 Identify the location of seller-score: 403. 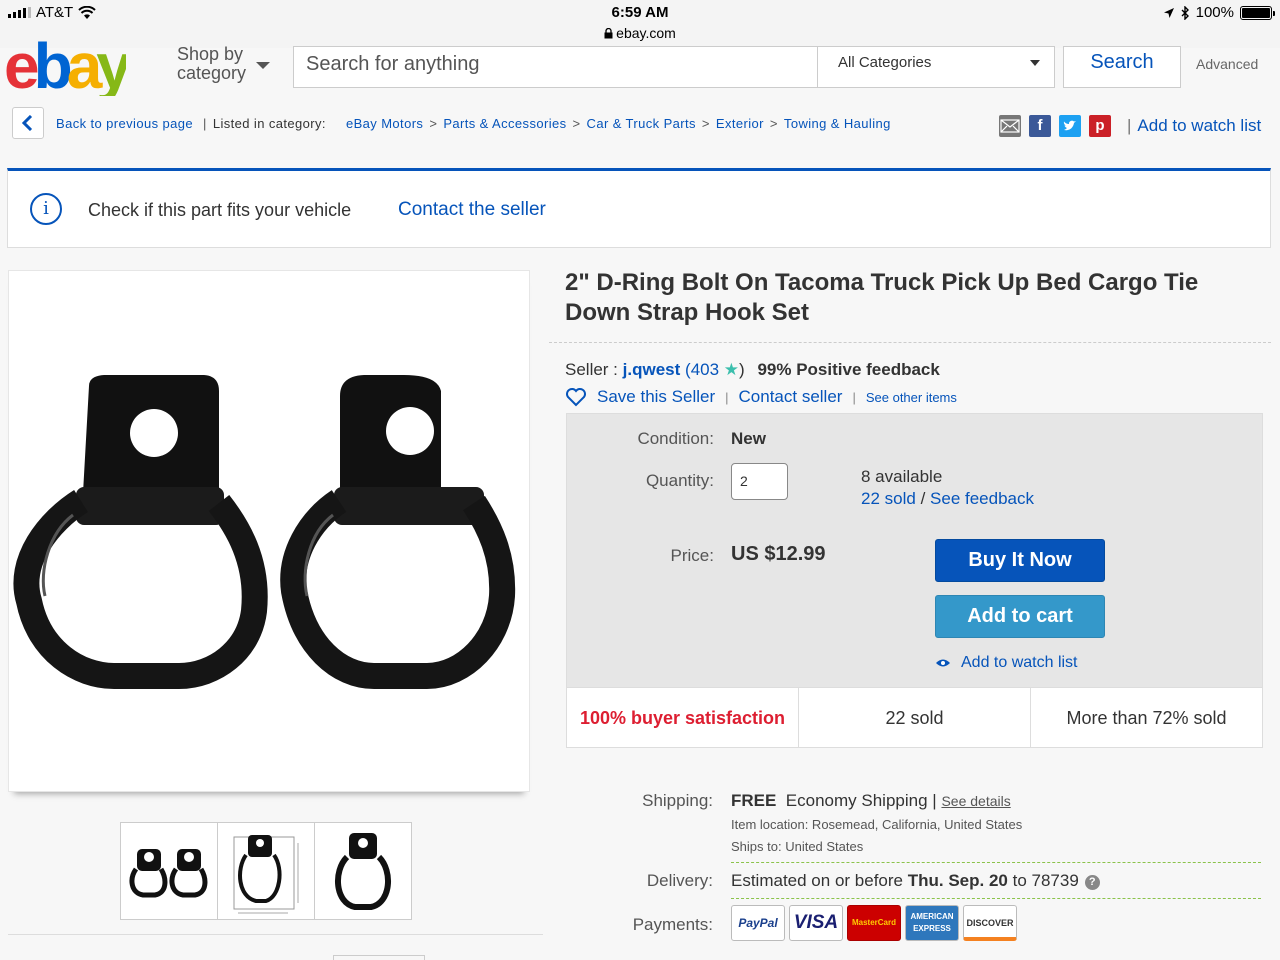
(705, 369).